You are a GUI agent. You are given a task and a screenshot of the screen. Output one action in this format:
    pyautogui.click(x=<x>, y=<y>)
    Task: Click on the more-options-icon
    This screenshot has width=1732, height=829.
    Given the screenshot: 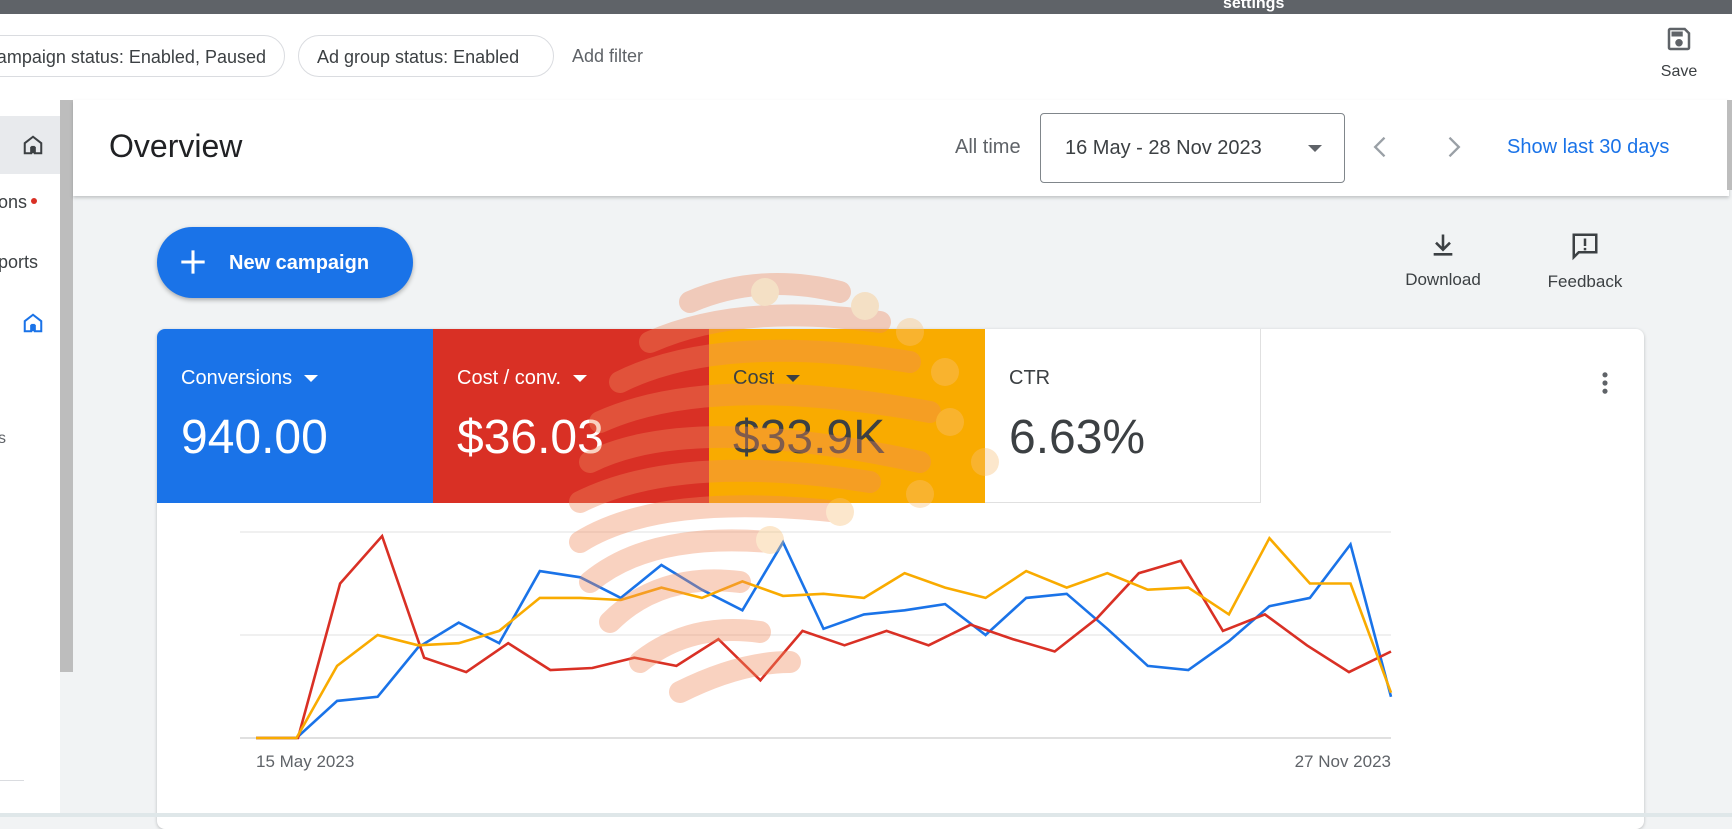 What is the action you would take?
    pyautogui.click(x=1605, y=383)
    